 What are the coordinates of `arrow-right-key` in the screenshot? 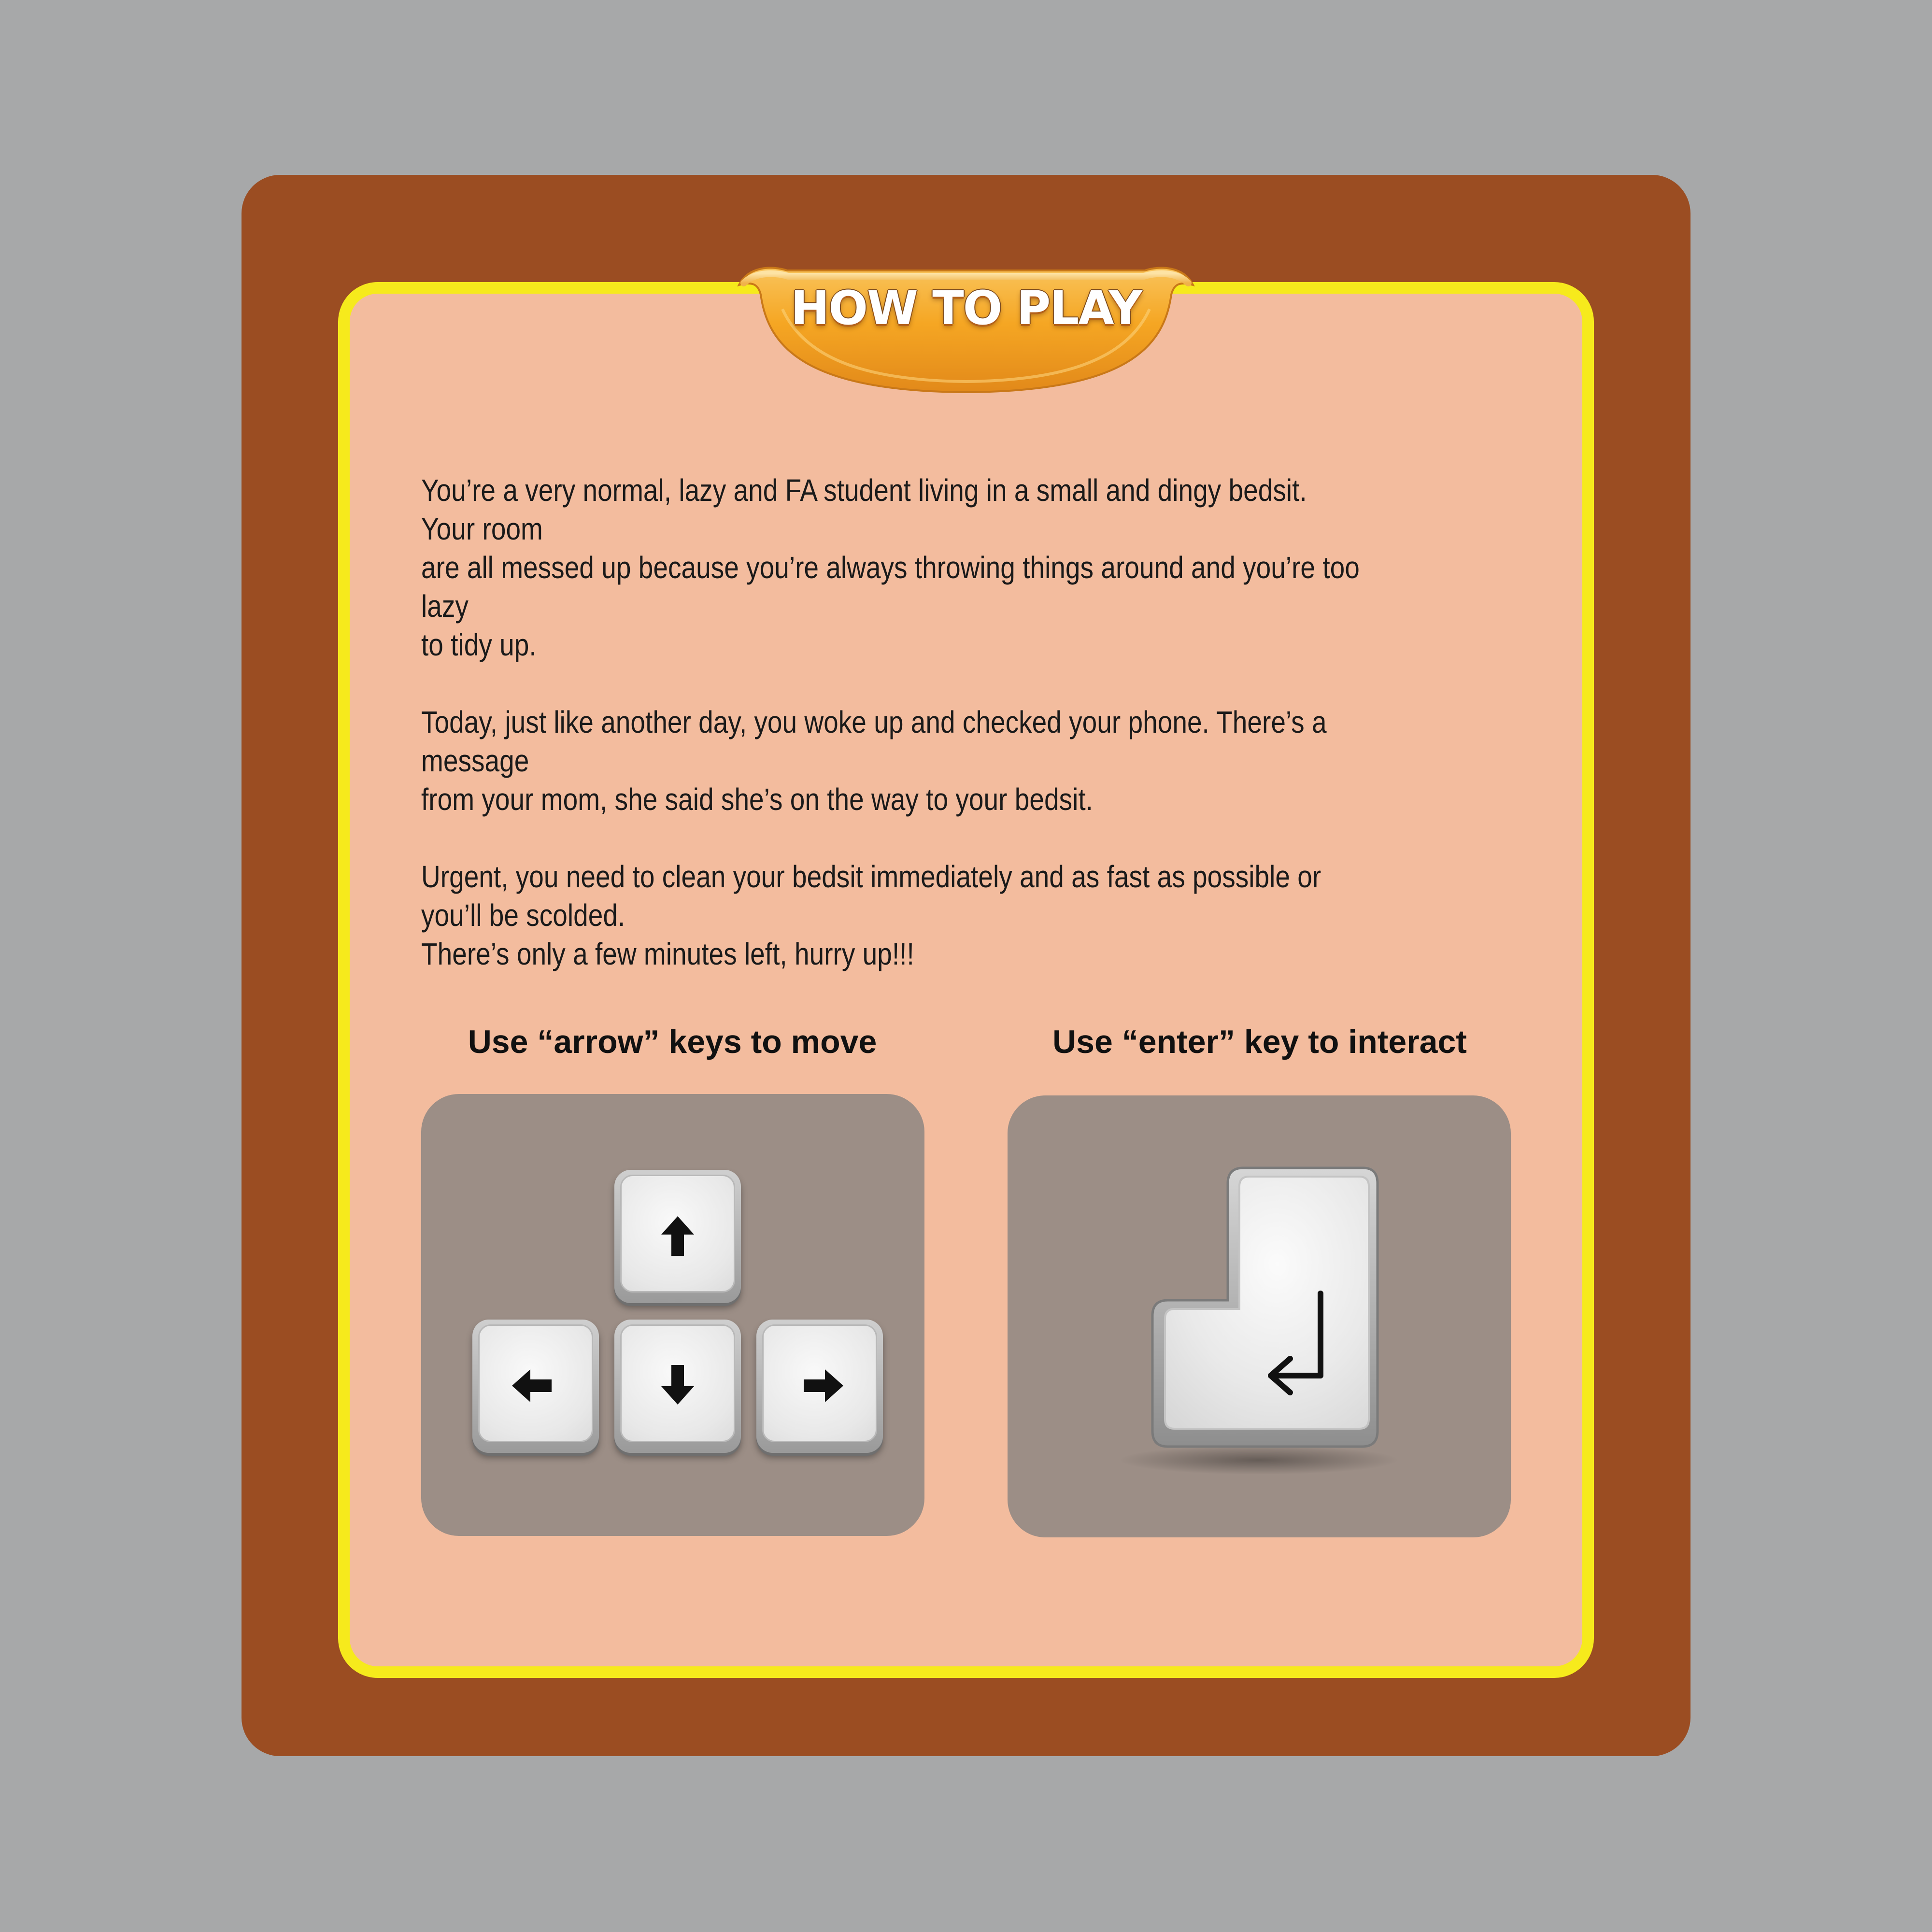 It's located at (819, 1386).